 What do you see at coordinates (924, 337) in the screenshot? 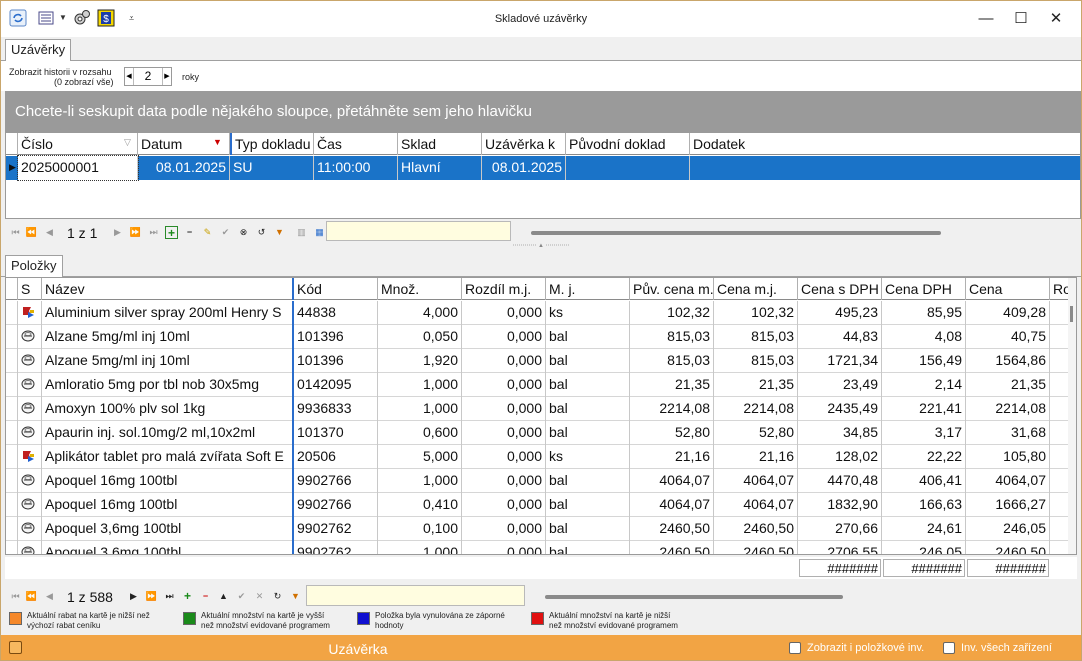
I see `cell-cena-dph: 4,08` at bounding box center [924, 337].